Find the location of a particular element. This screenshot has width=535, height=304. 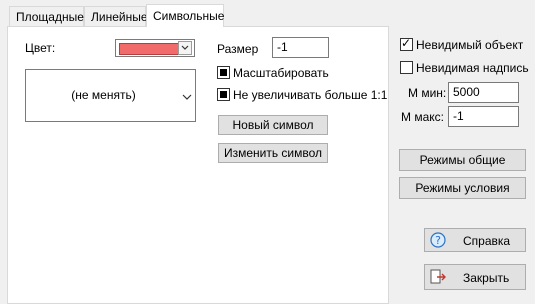

m-min-label: М мин: is located at coordinates (427, 93).